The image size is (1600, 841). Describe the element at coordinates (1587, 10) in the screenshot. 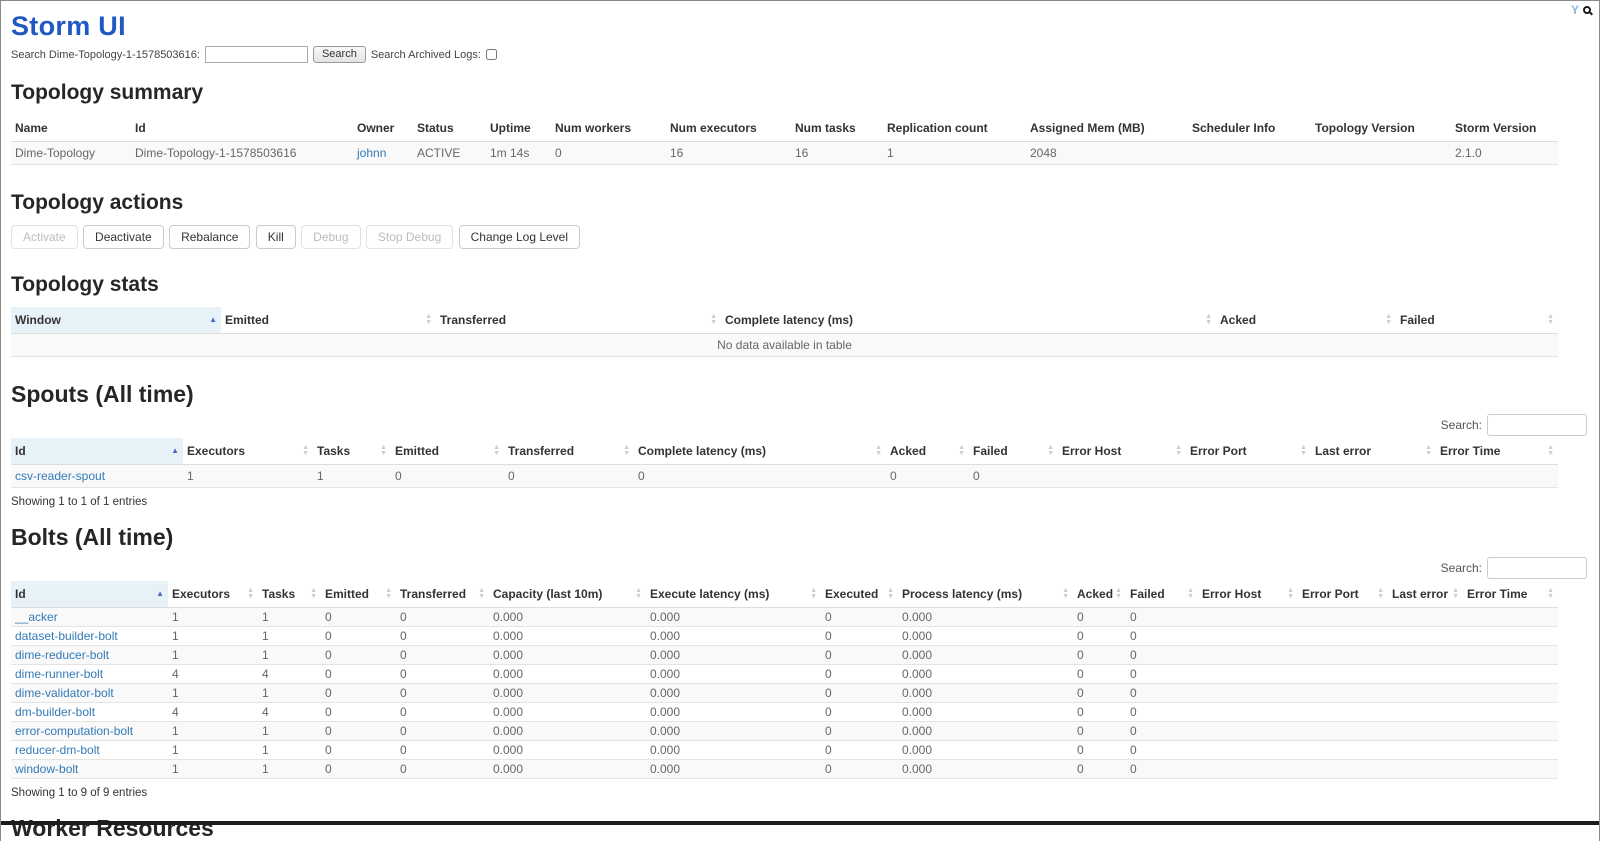

I see `search-icon` at that location.